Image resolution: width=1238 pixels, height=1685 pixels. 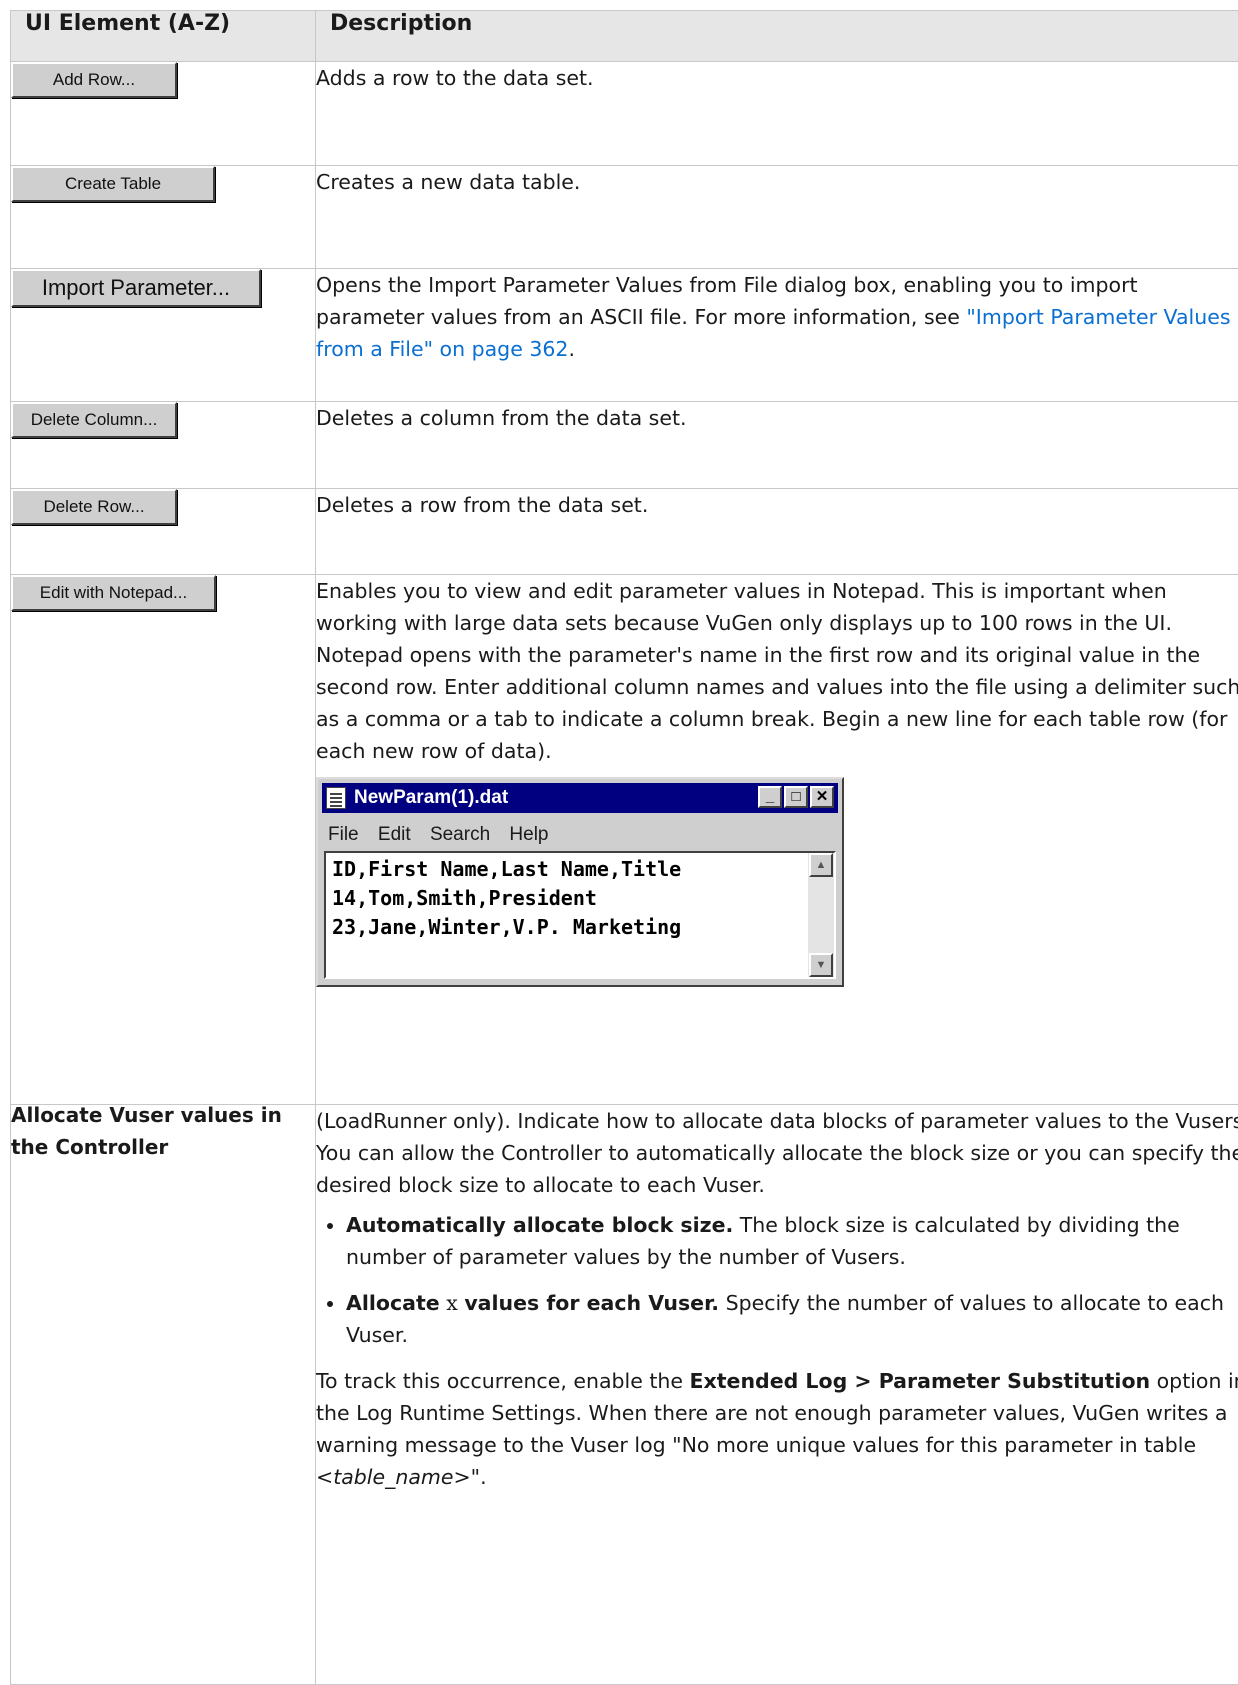 I want to click on notepad-menu-bar: File Edit Search Help, so click(x=445, y=835).